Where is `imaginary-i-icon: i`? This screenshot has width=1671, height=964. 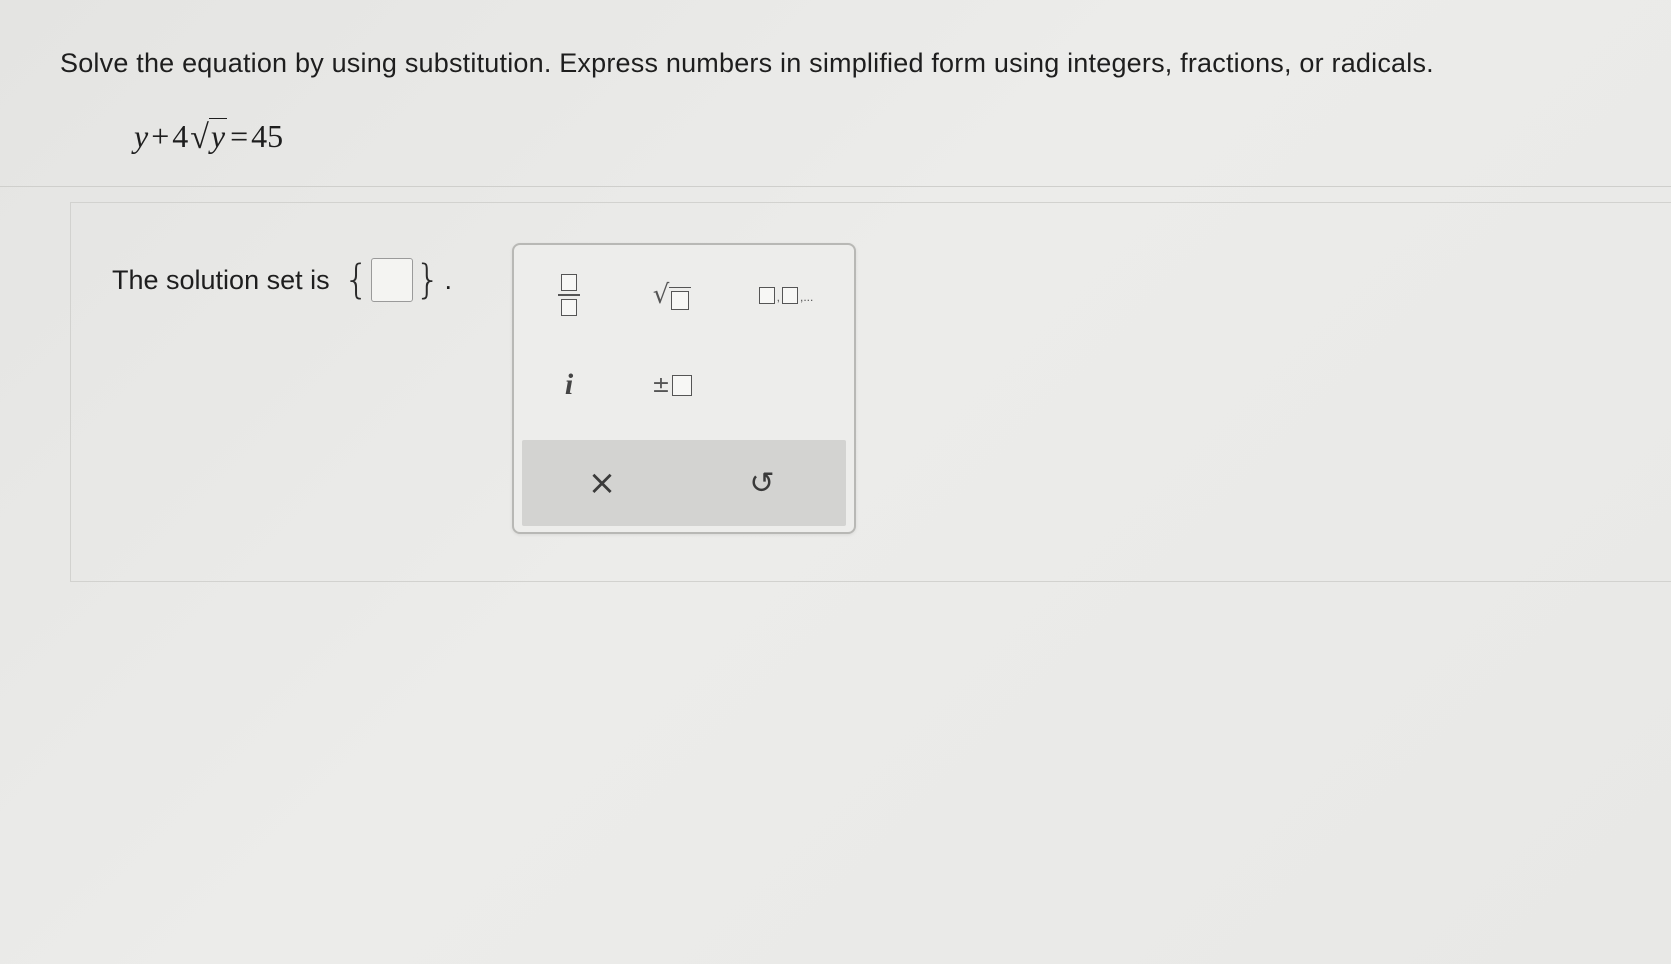 imaginary-i-icon: i is located at coordinates (569, 384).